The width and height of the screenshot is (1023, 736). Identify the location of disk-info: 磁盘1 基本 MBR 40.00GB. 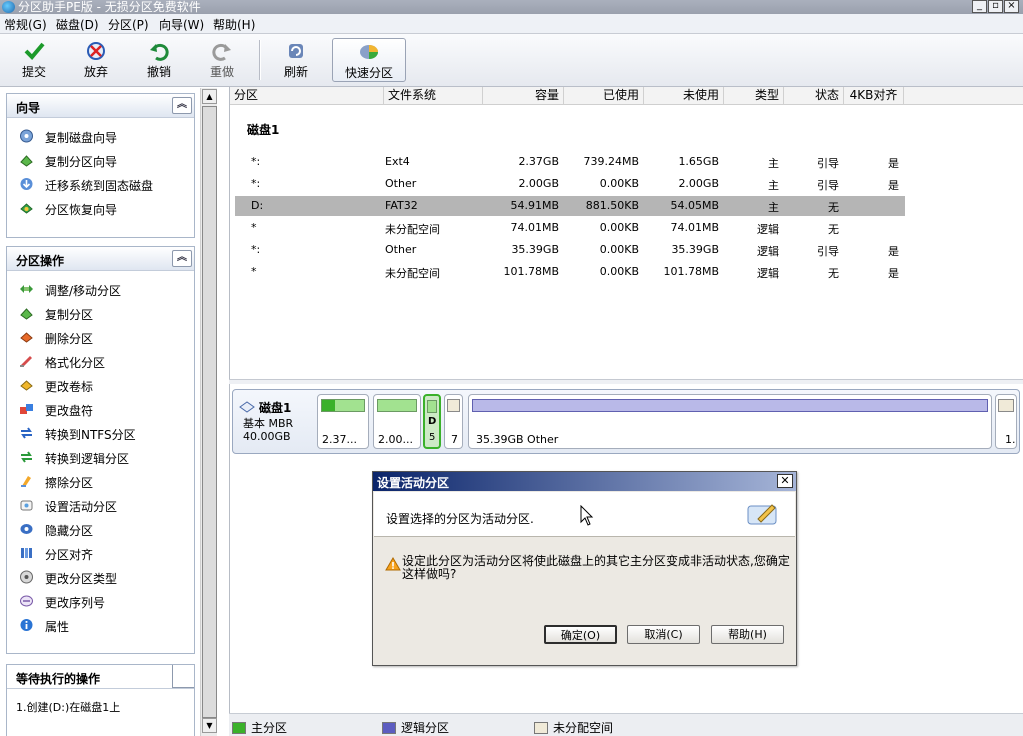
(280, 424).